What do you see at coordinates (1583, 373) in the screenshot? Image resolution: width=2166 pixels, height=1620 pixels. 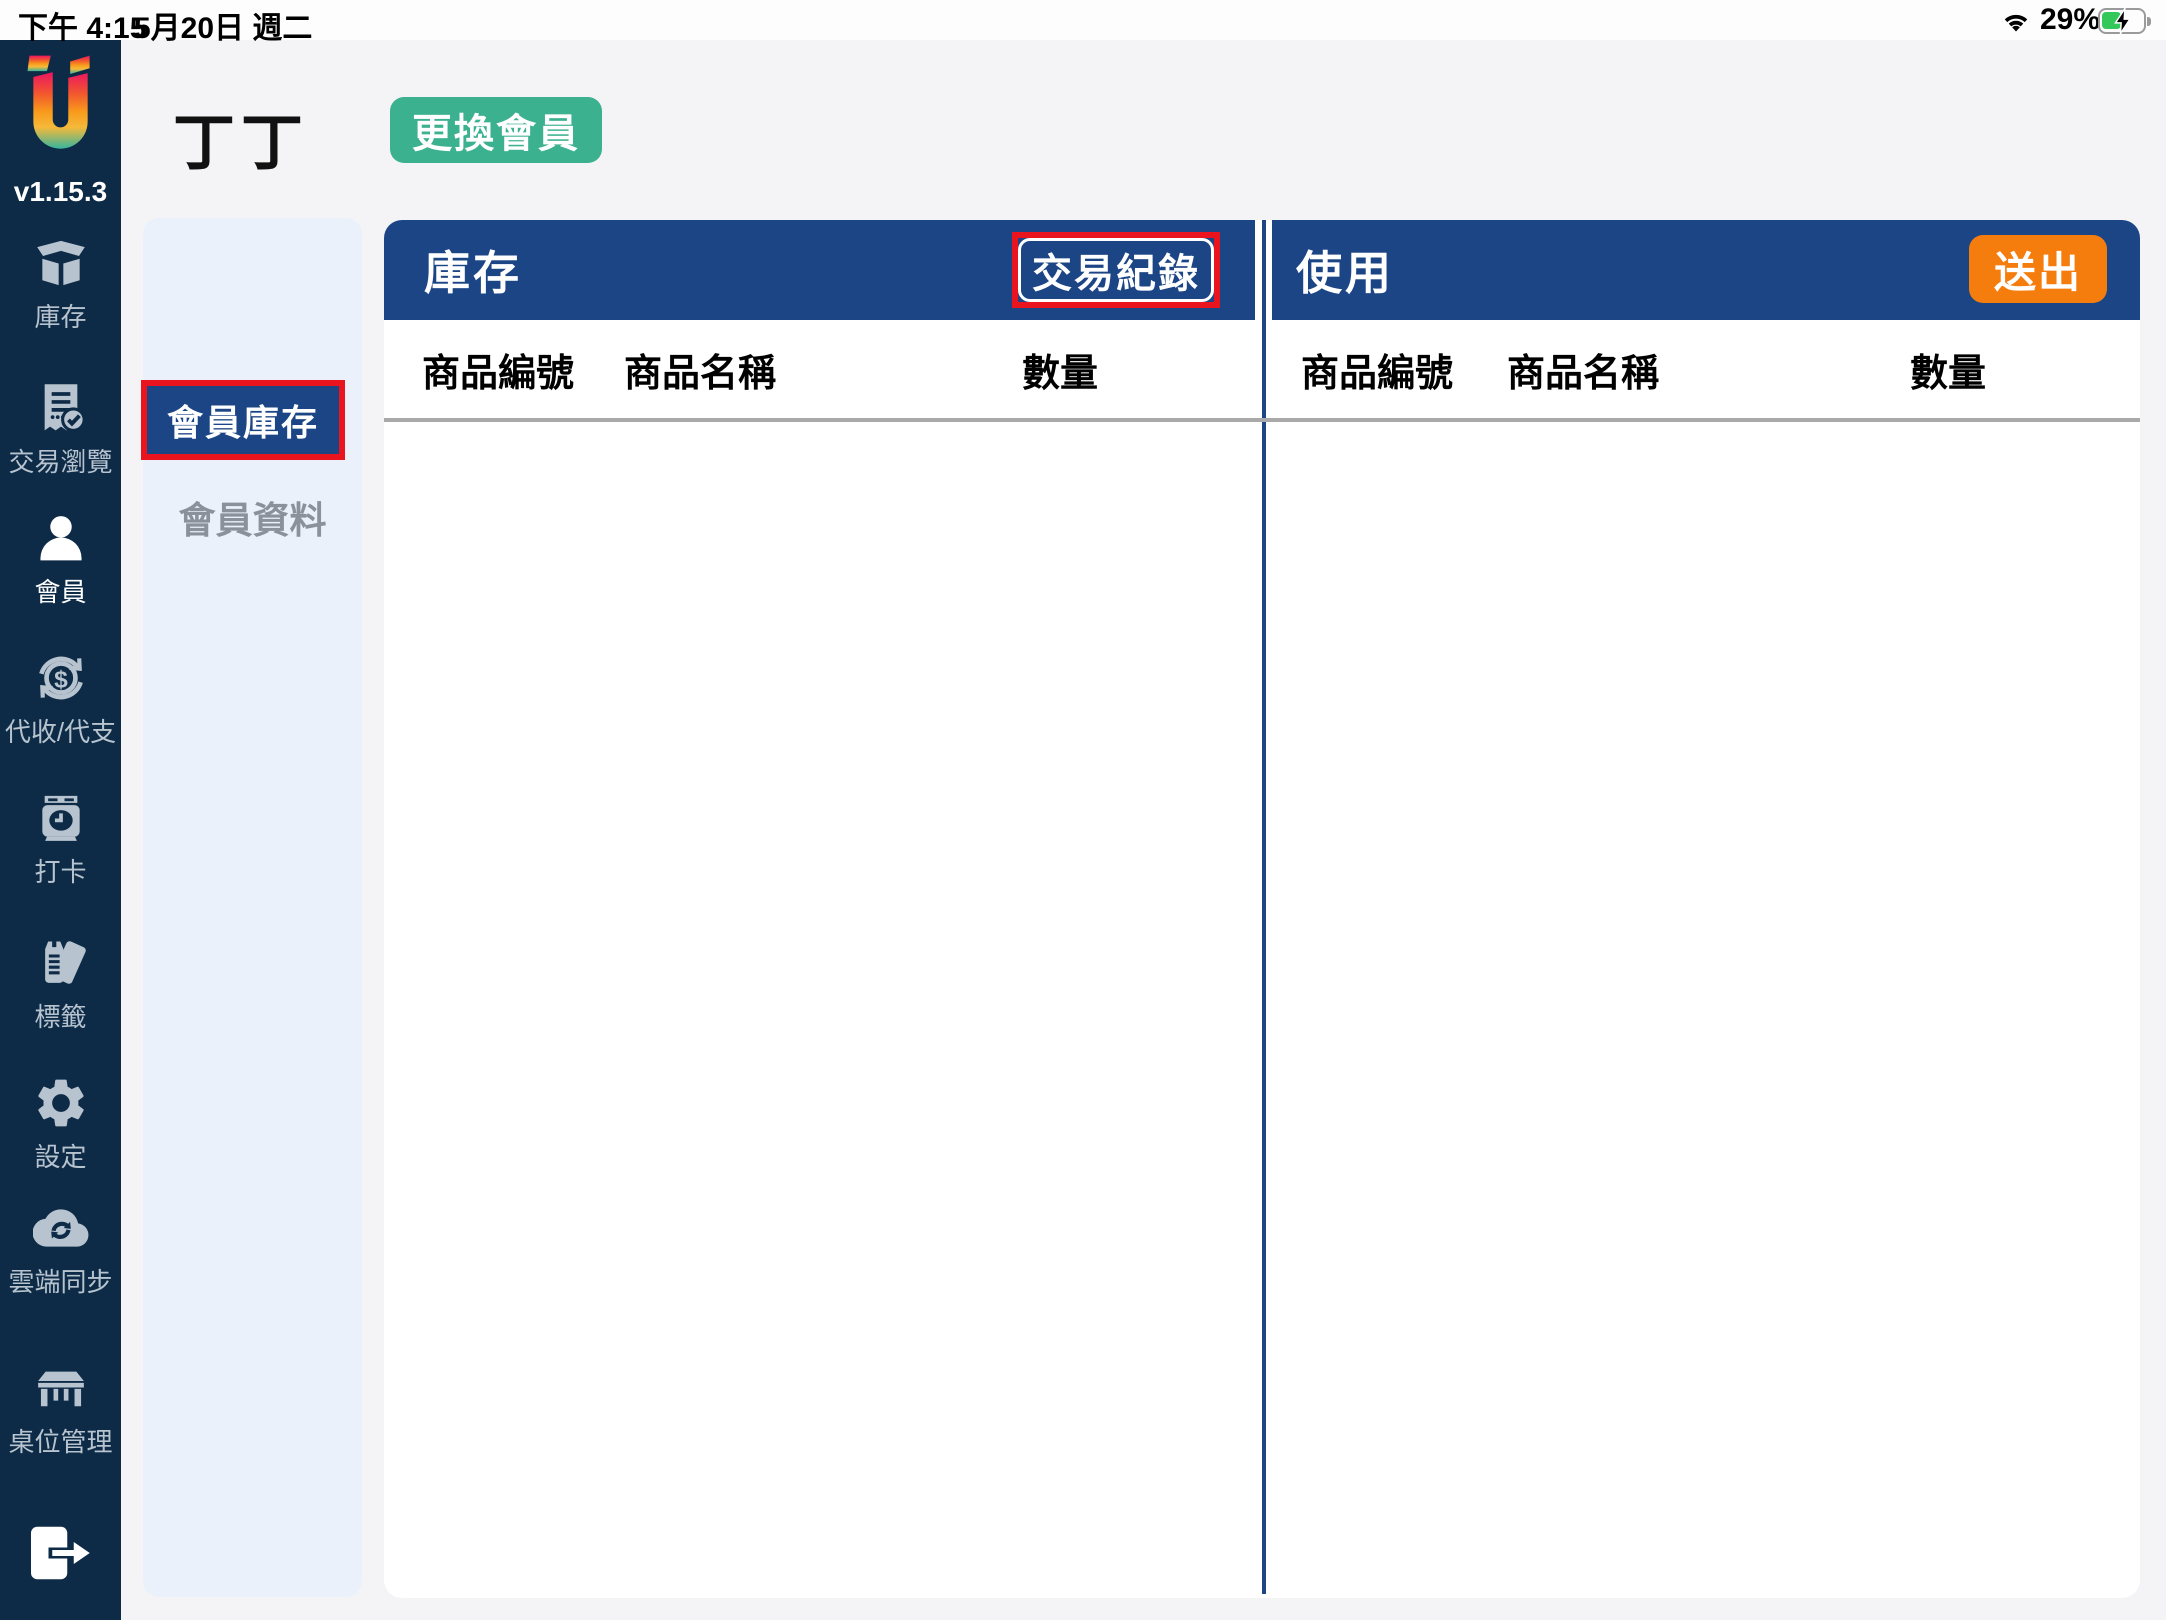 I see `usage-column-product-name: 商品名稱` at bounding box center [1583, 373].